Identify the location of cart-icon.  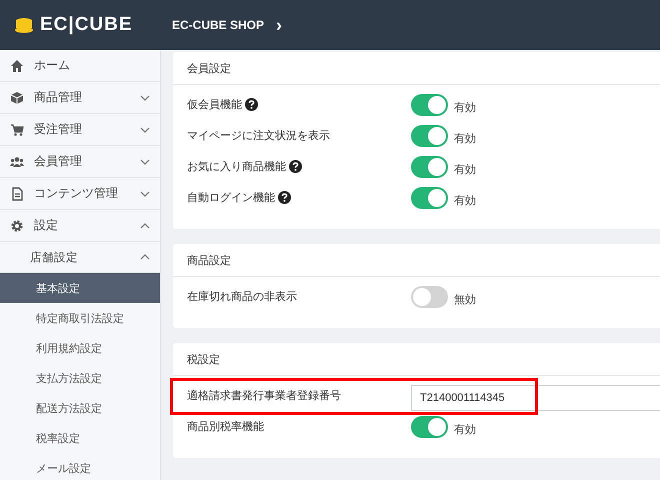
(17, 129).